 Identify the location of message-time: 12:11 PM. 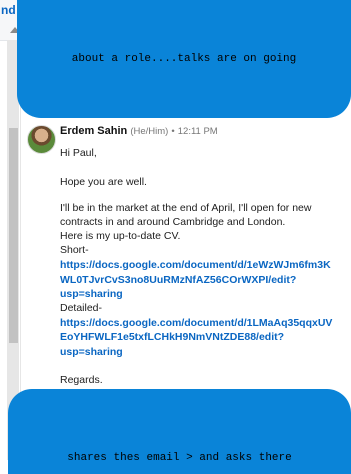
(197, 131).